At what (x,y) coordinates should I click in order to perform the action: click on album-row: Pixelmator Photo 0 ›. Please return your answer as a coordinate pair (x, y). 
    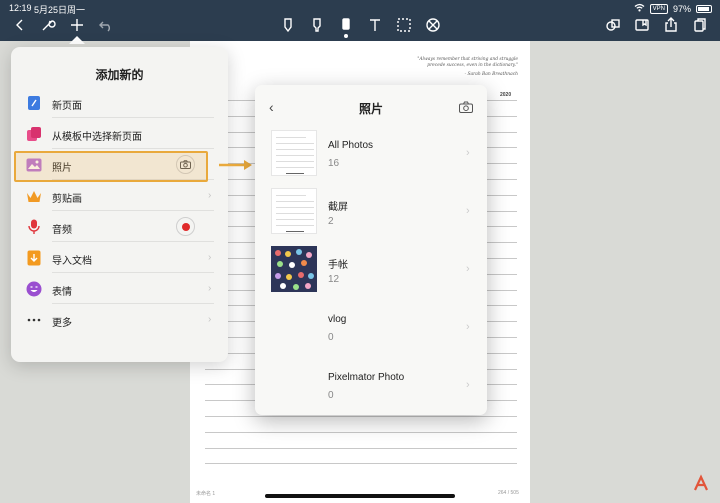
    Looking at the image, I should click on (371, 388).